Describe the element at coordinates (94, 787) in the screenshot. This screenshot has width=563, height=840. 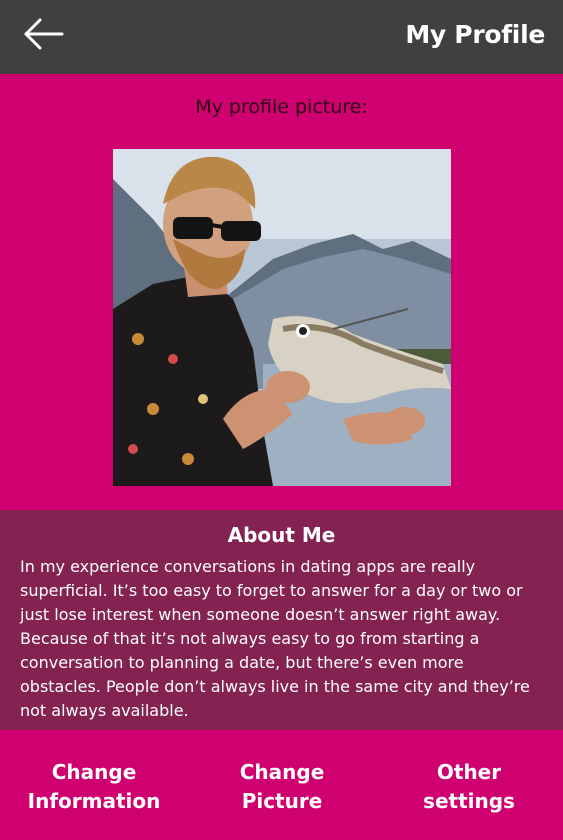
I see `change-information-button: Change Information` at that location.